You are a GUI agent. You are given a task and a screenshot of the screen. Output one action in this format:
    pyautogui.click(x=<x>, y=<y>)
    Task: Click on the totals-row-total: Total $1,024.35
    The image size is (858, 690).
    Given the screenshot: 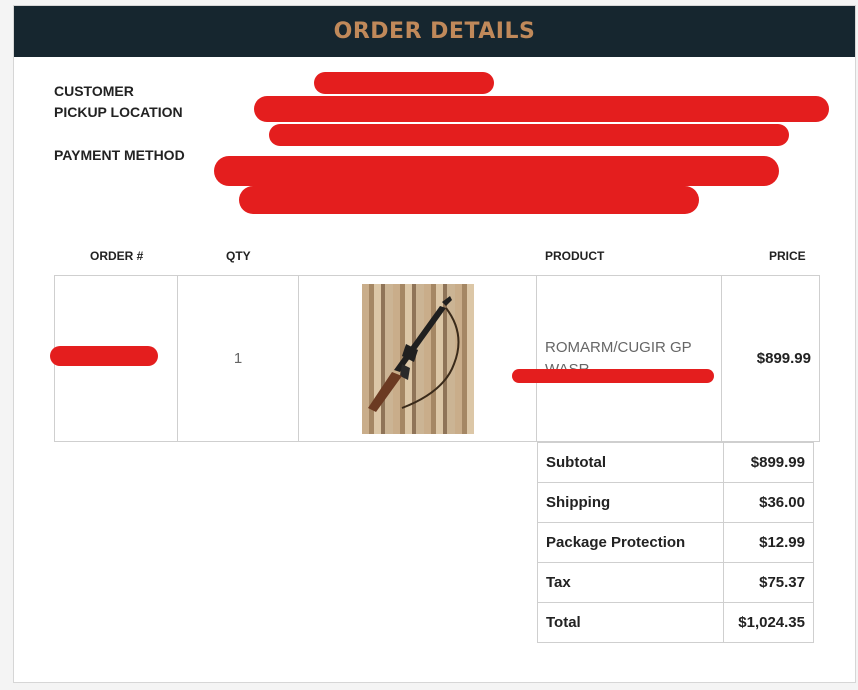 What is the action you would take?
    pyautogui.click(x=675, y=622)
    